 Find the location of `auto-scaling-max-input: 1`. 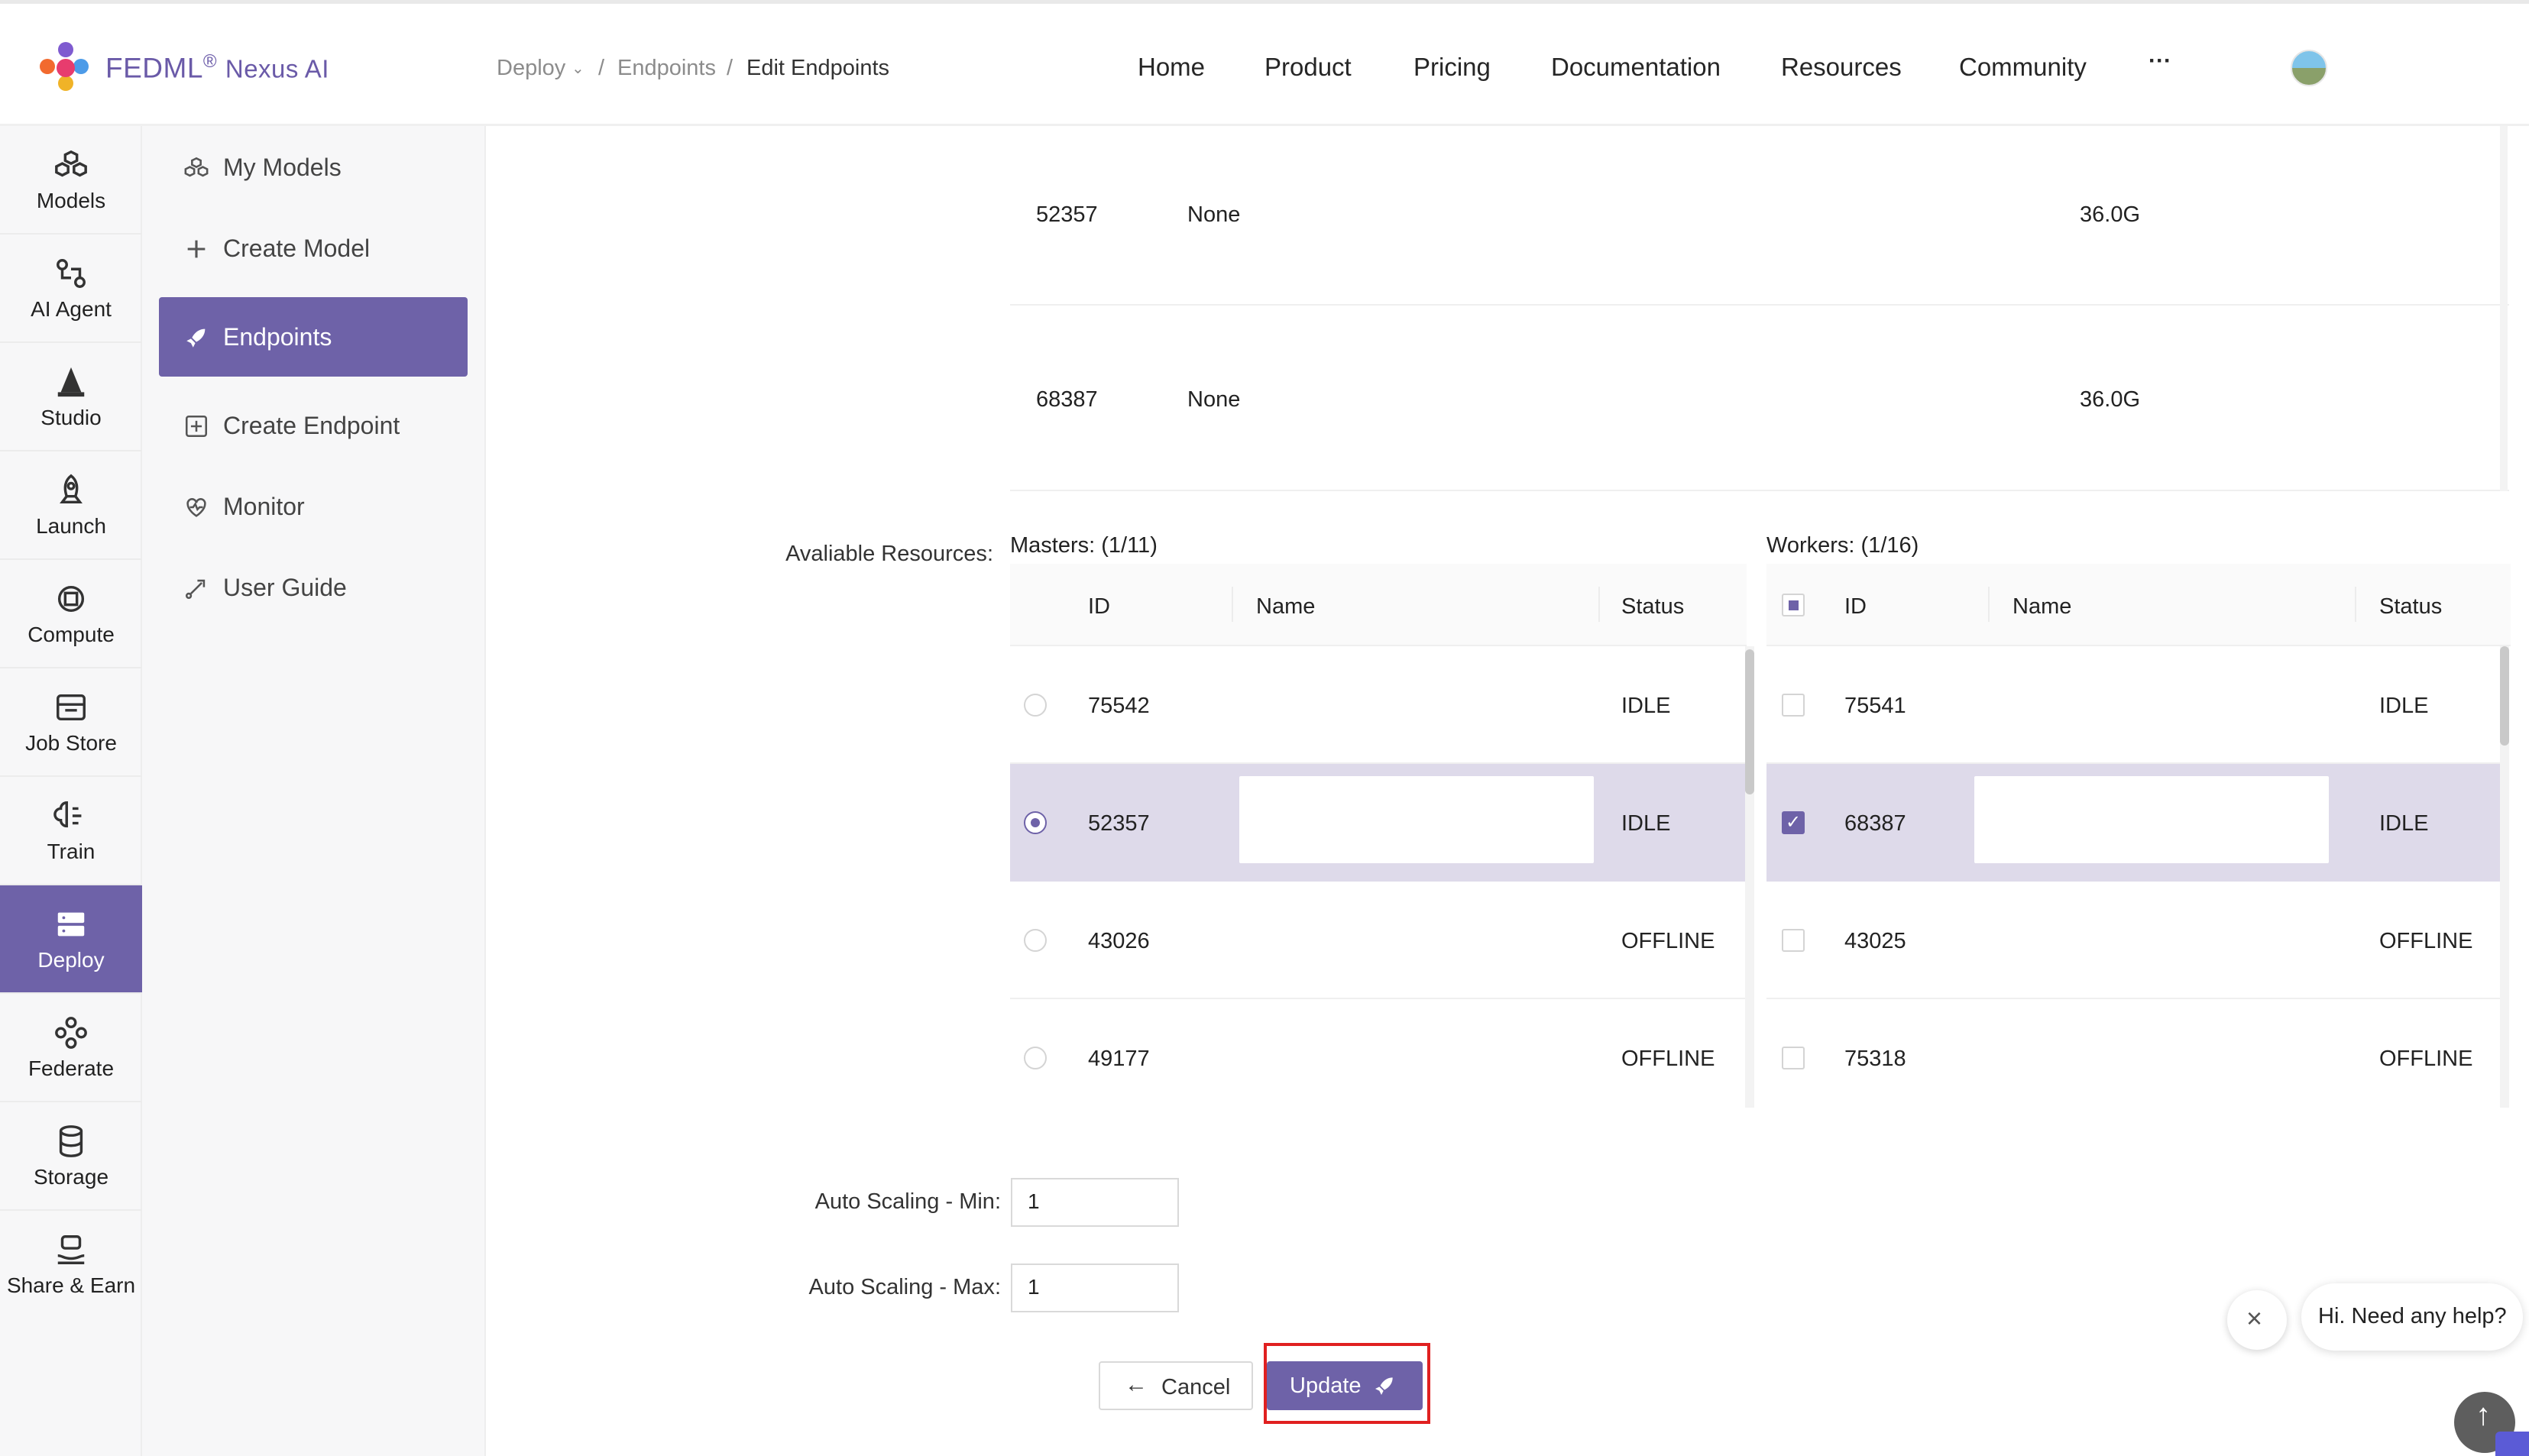

auto-scaling-max-input: 1 is located at coordinates (1095, 1287).